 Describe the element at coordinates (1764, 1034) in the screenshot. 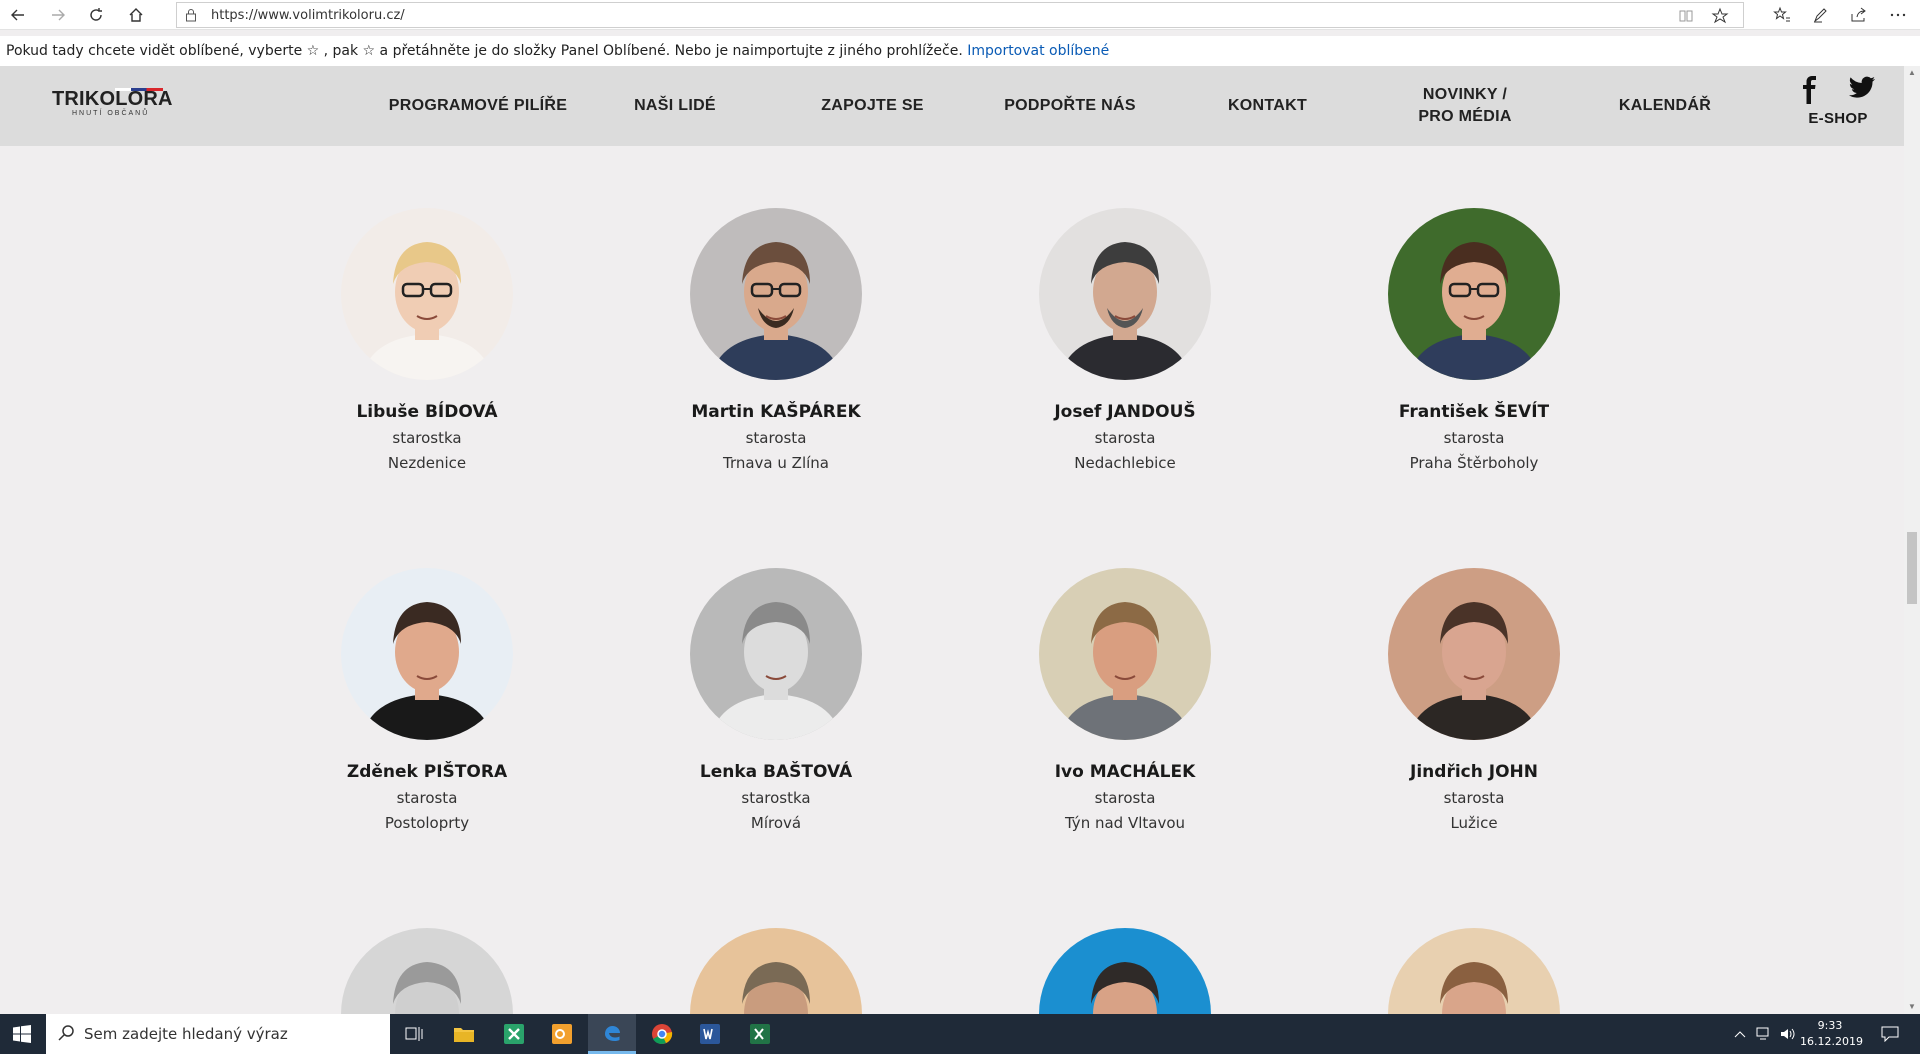

I see `network-icon` at that location.